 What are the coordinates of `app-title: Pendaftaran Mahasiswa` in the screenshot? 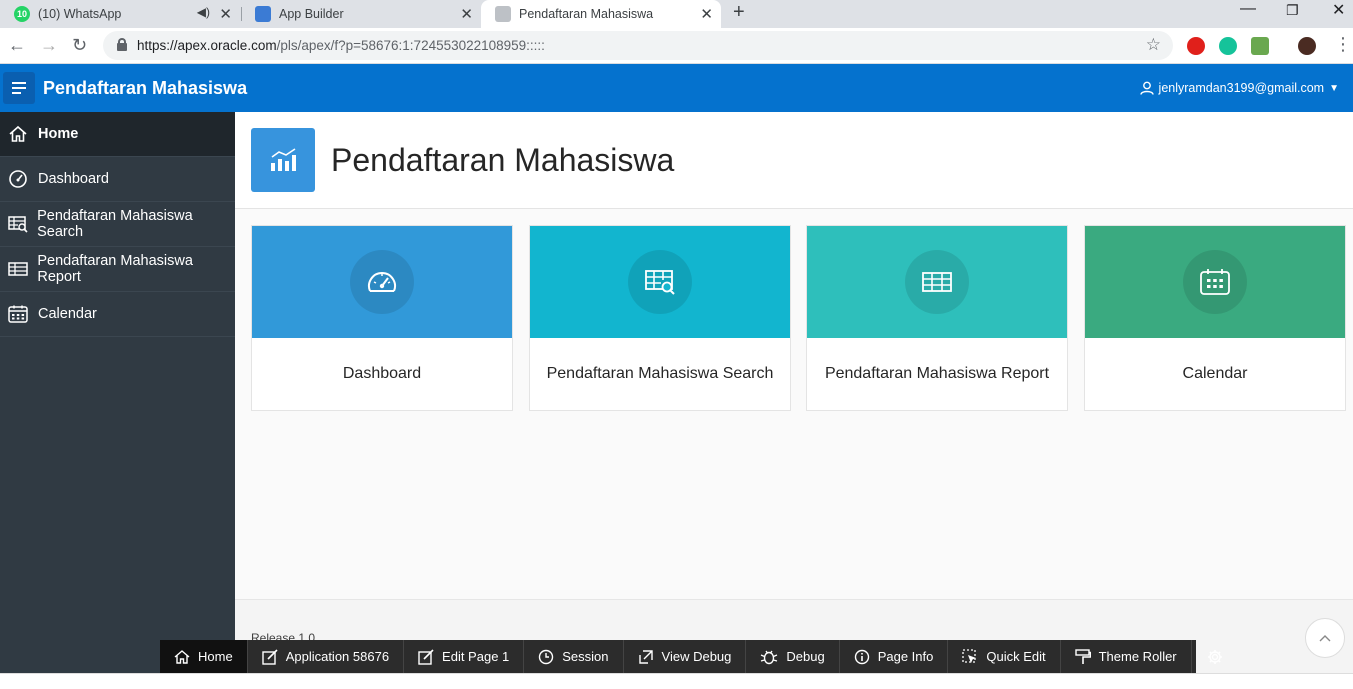 It's located at (145, 88).